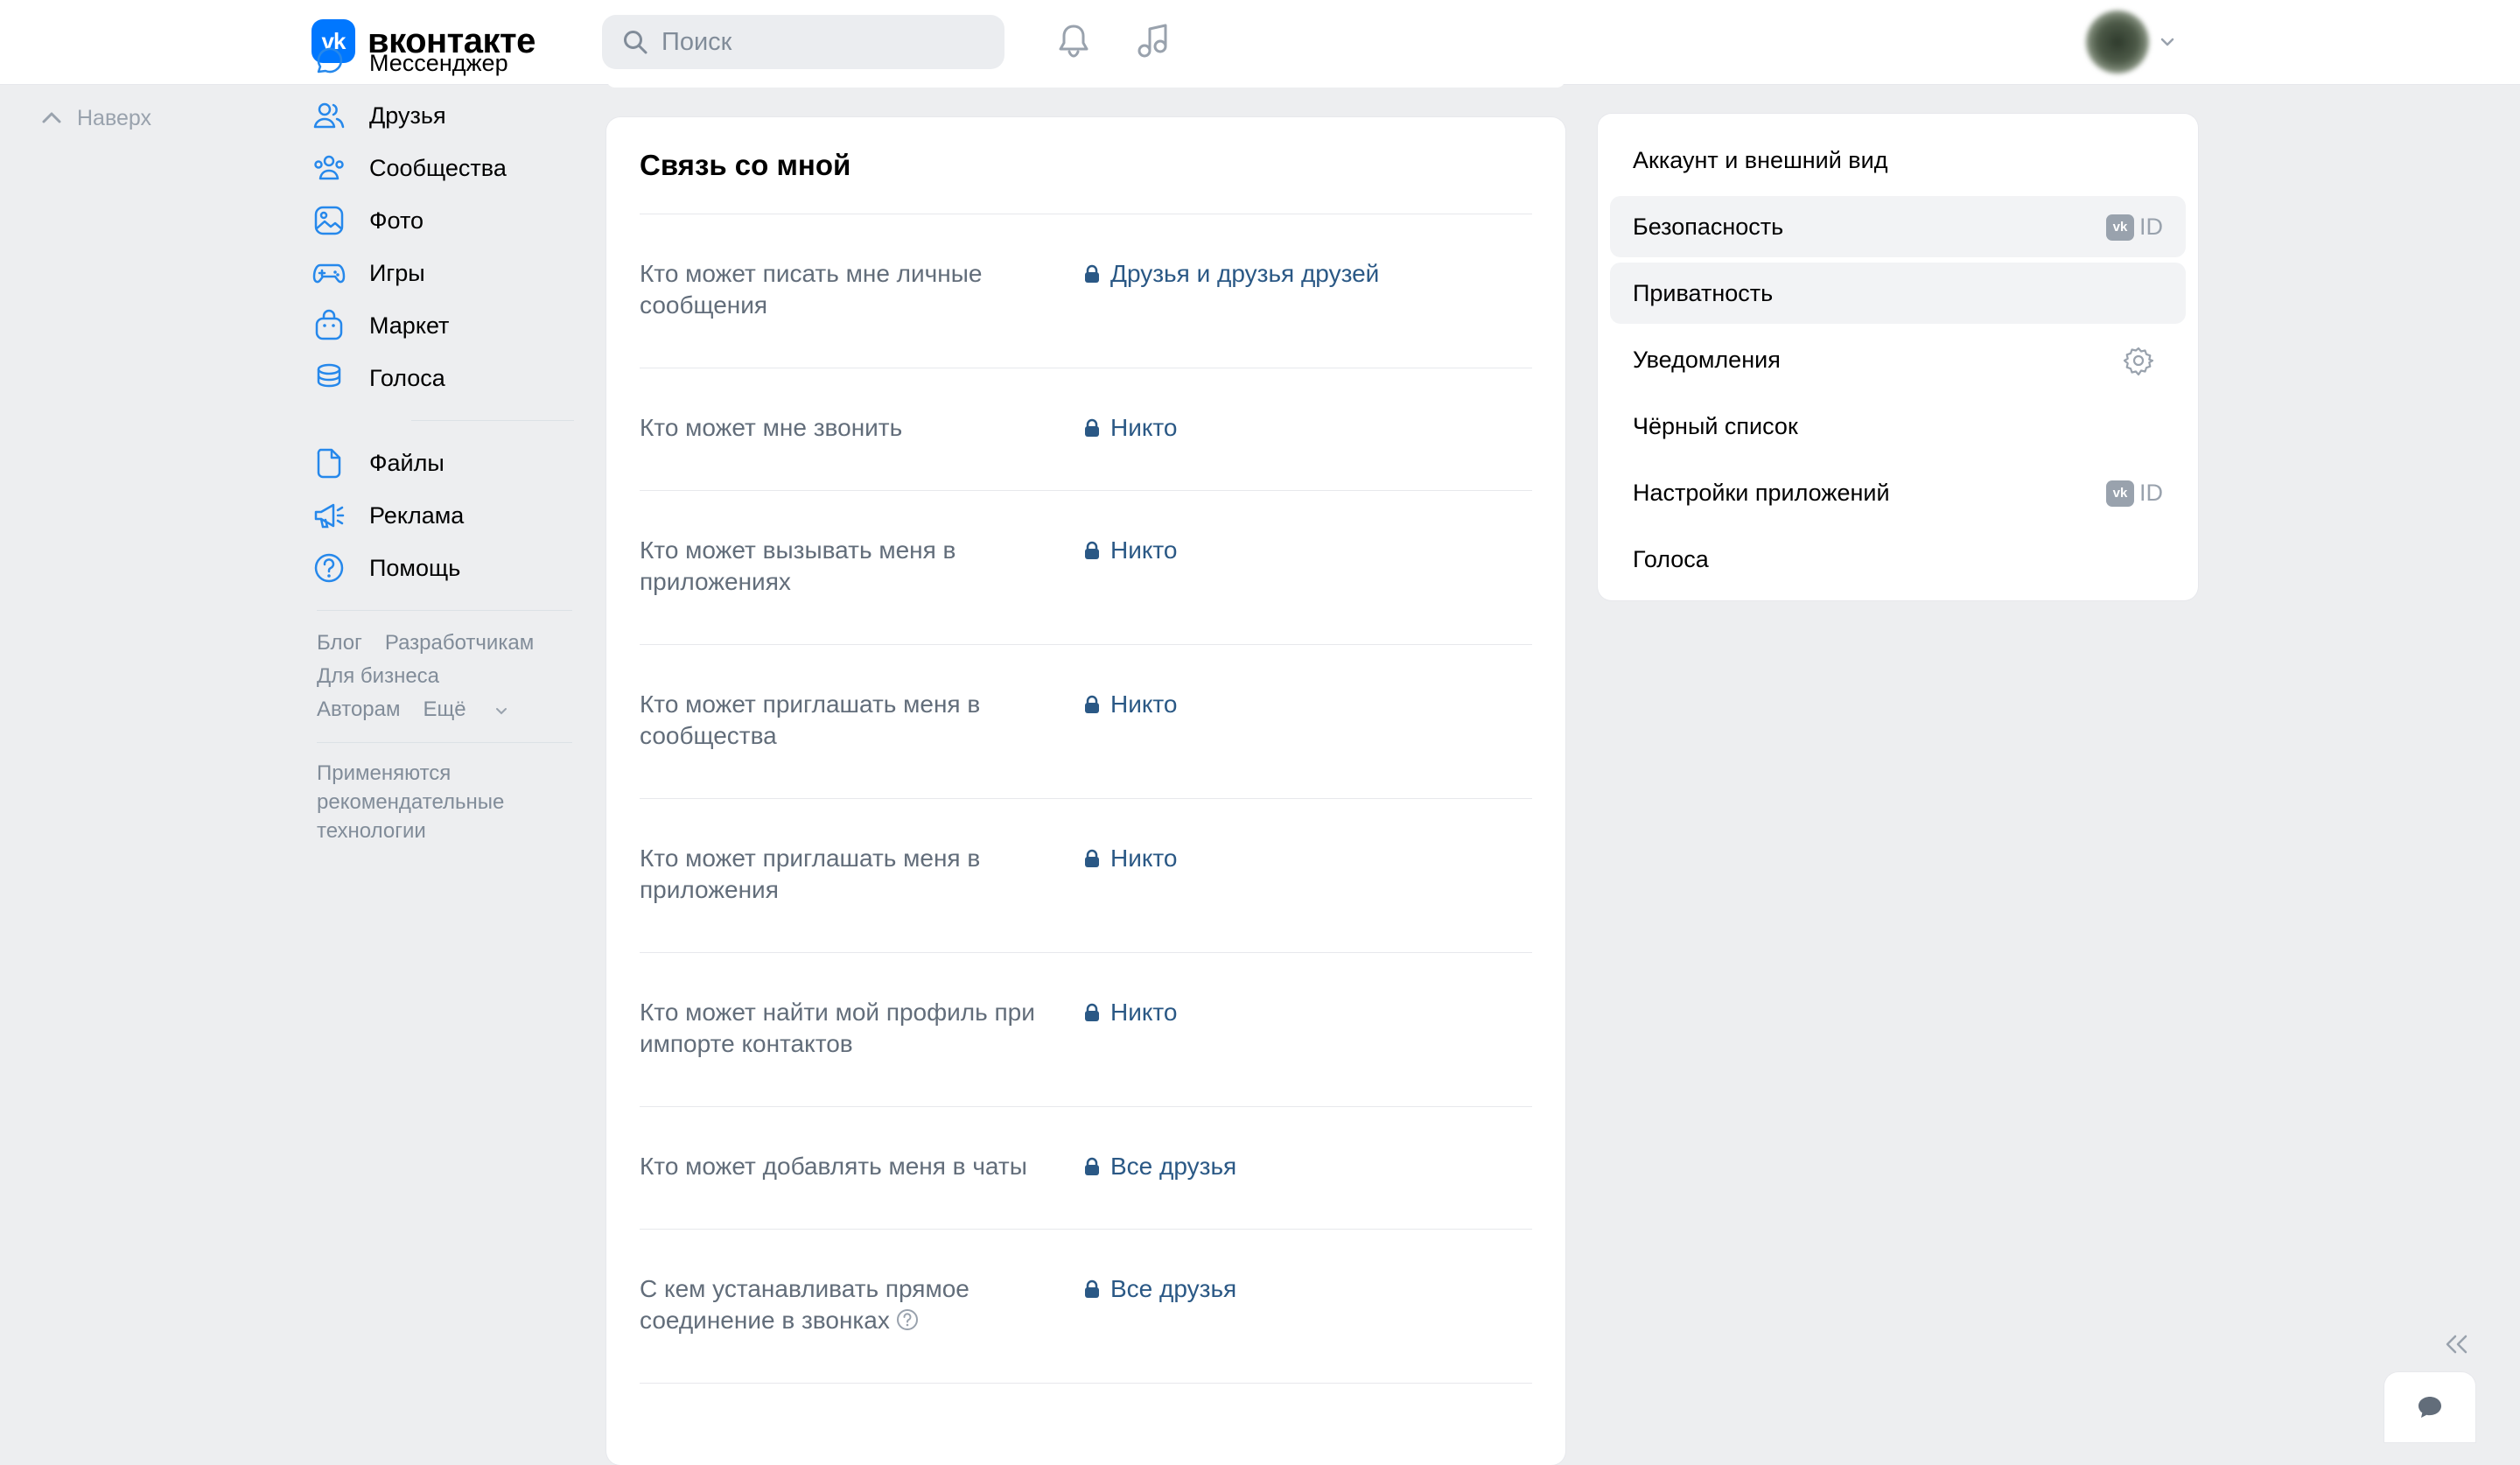  I want to click on sidebar-item-votes: Голоса, so click(443, 378).